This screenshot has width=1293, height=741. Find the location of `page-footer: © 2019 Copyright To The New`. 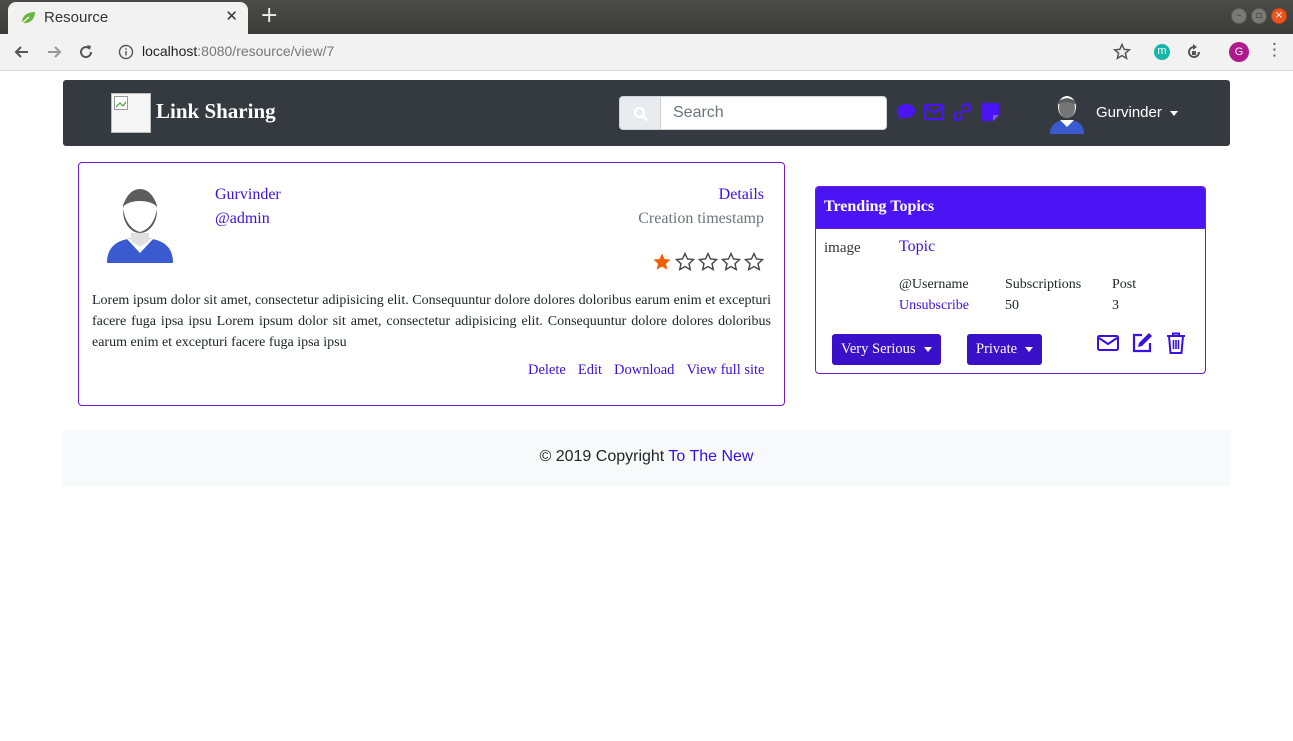

page-footer: © 2019 Copyright To The New is located at coordinates (646, 458).